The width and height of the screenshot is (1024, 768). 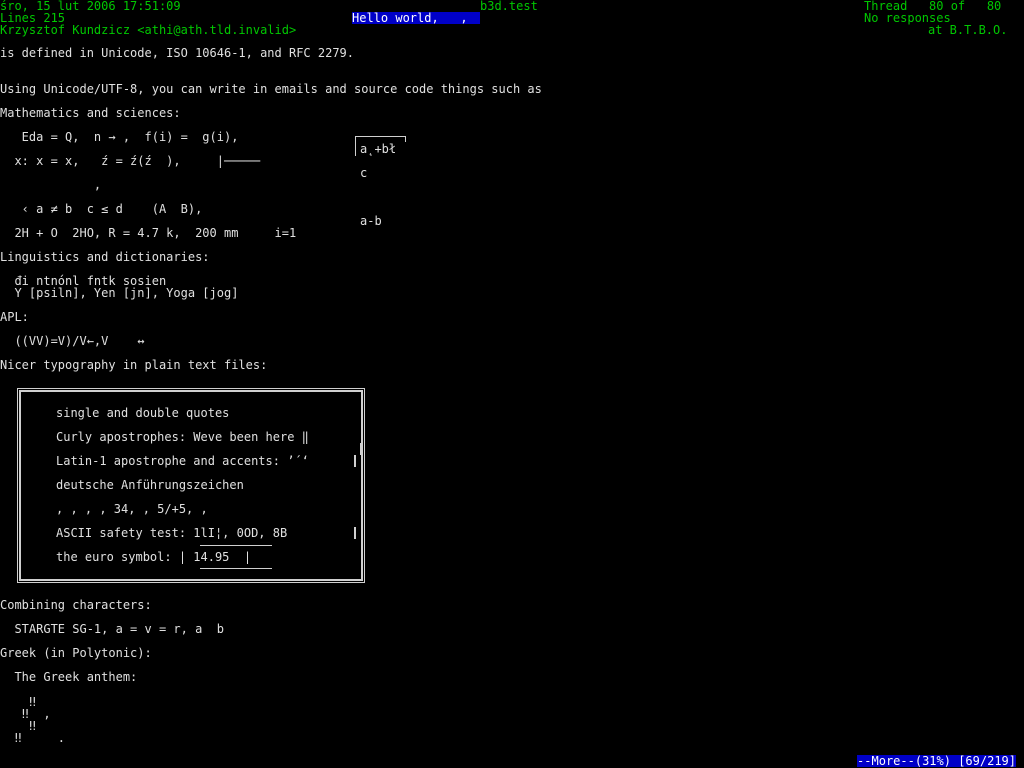 What do you see at coordinates (378, 149) in the screenshot?
I see `fraction-numerator: a˛+bł` at bounding box center [378, 149].